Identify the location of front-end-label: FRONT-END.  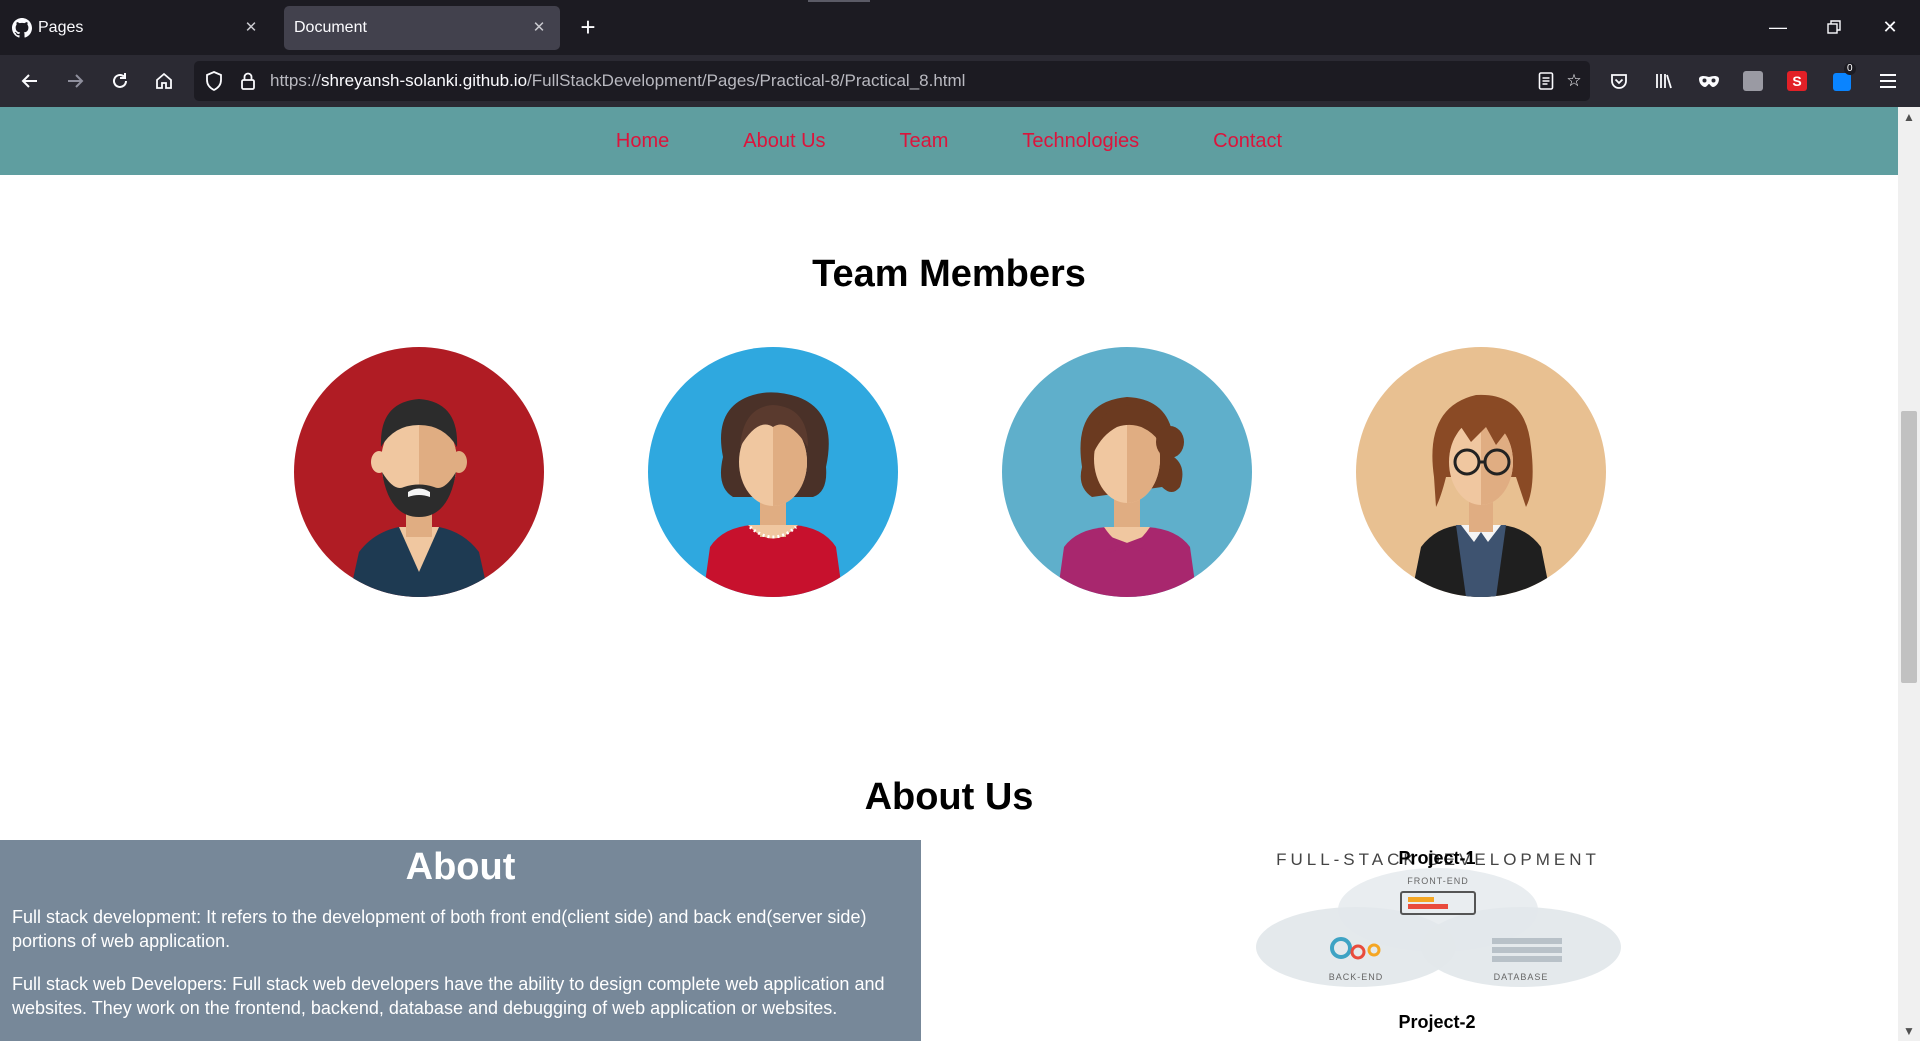
(1438, 881).